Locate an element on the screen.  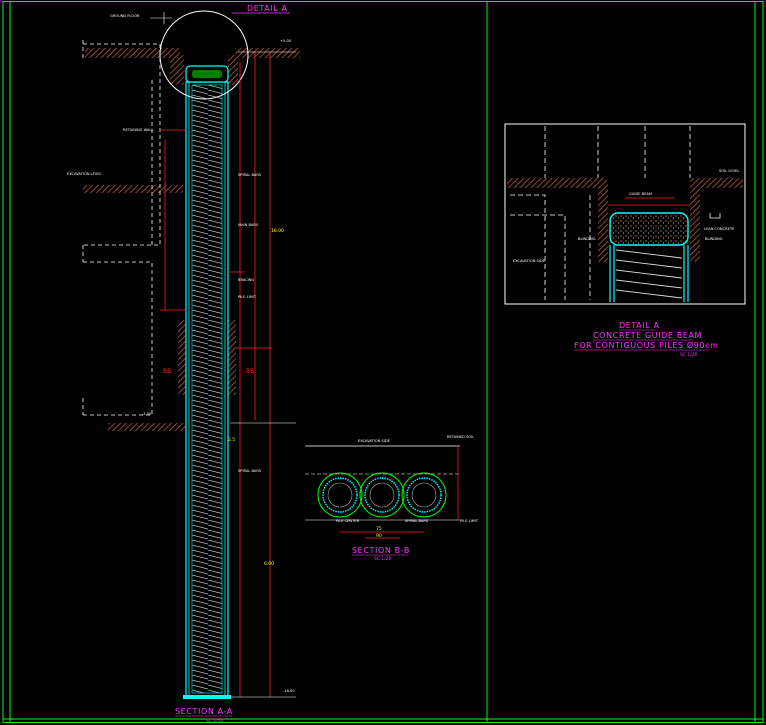
detail-soil-left is located at coordinates (557, 183).